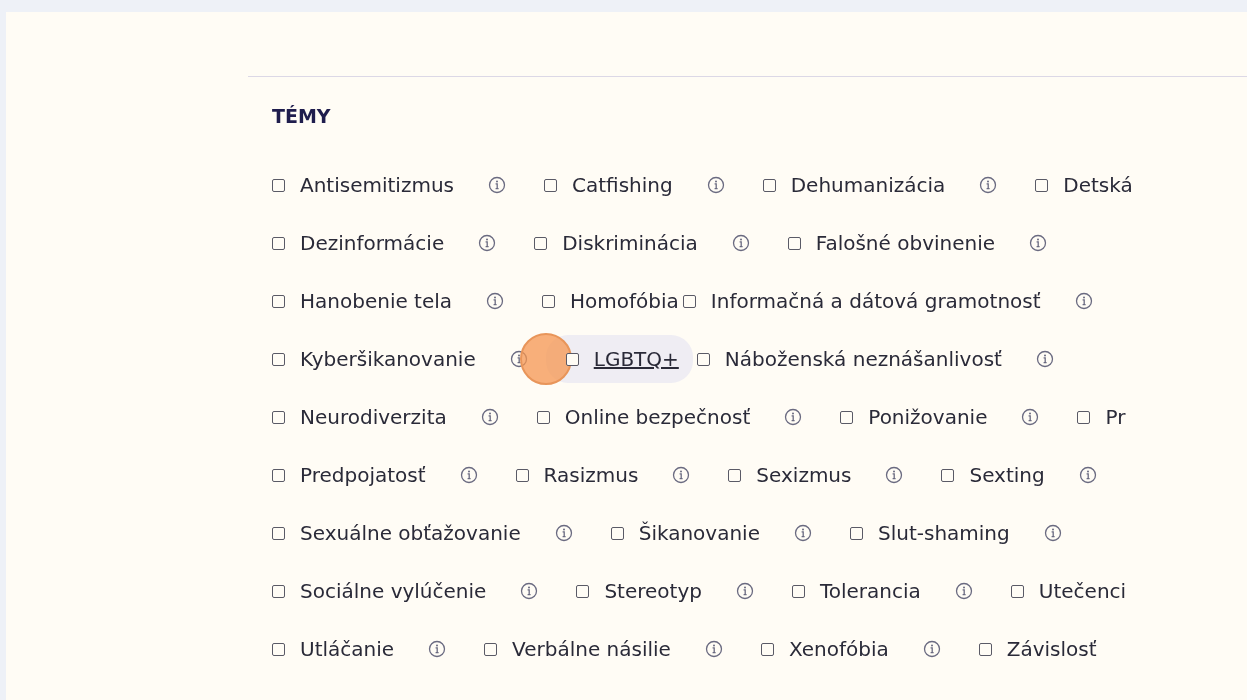 The width and height of the screenshot is (1247, 700). I want to click on topic-label: Verbálne násilie, so click(591, 649).